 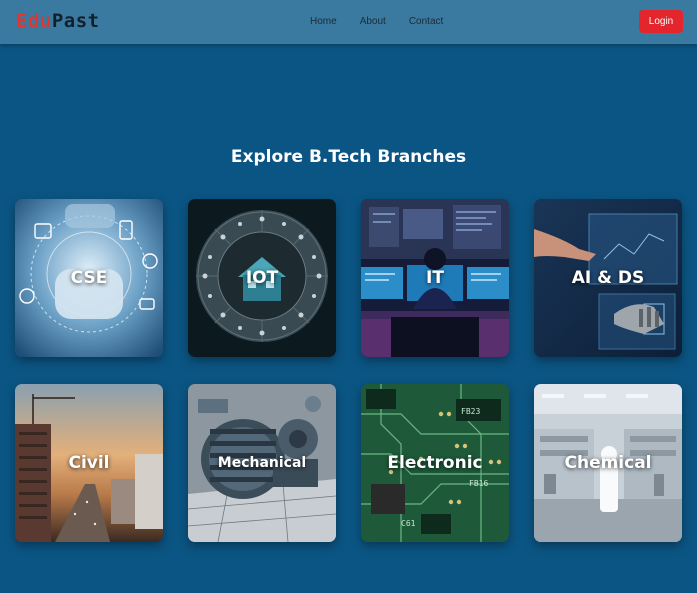 I want to click on branch-label-mech: Mechanical, so click(x=262, y=463).